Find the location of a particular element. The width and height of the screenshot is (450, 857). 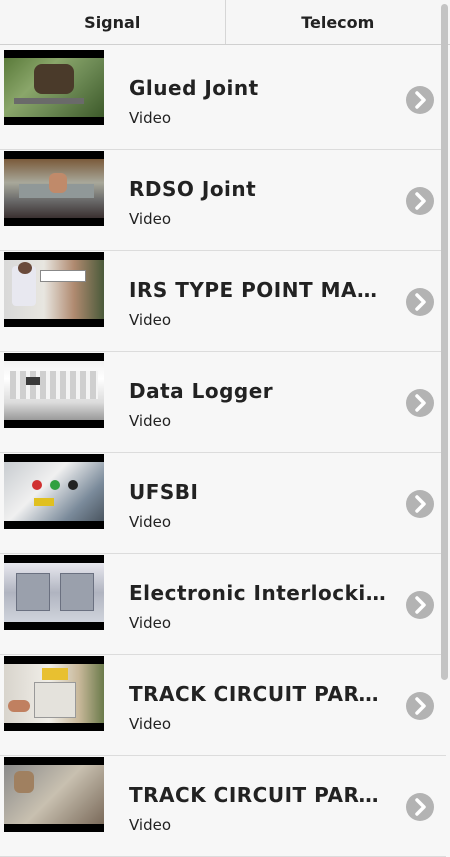

list-item-track-circuit-2: TRACK CIRCUIT PART-2 Video is located at coordinates (223, 806).